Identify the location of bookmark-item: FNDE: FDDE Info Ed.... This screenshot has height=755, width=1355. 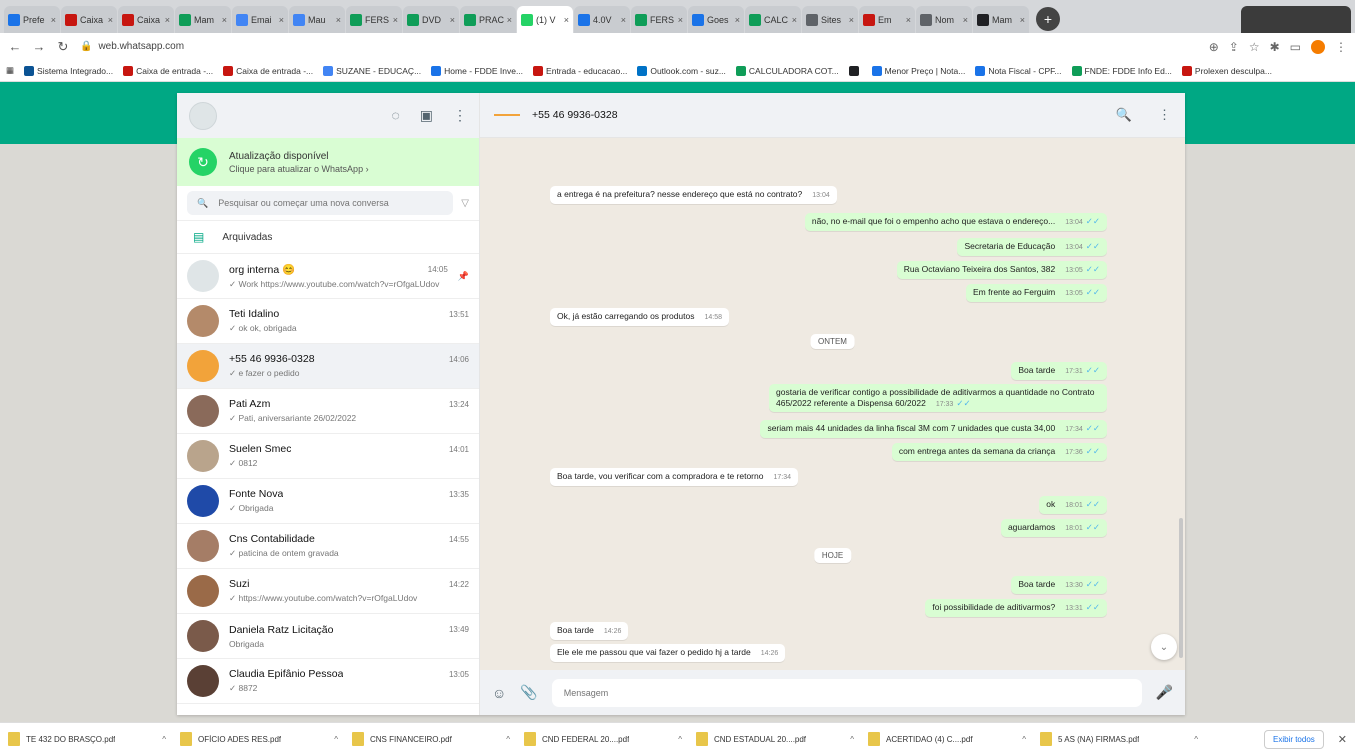
(1121, 70).